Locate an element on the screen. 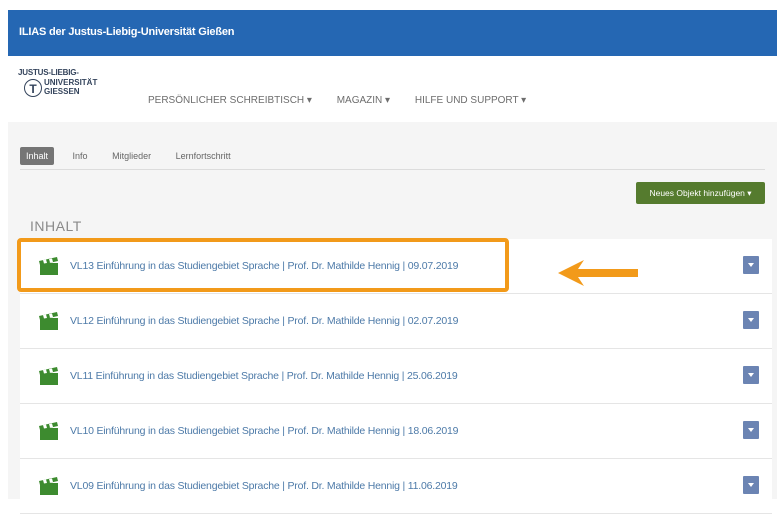 This screenshot has height=514, width=777. university-logo: JUSTUS-LIEBIG- T UNIVERSITÄT GIESSEN is located at coordinates (63, 88).